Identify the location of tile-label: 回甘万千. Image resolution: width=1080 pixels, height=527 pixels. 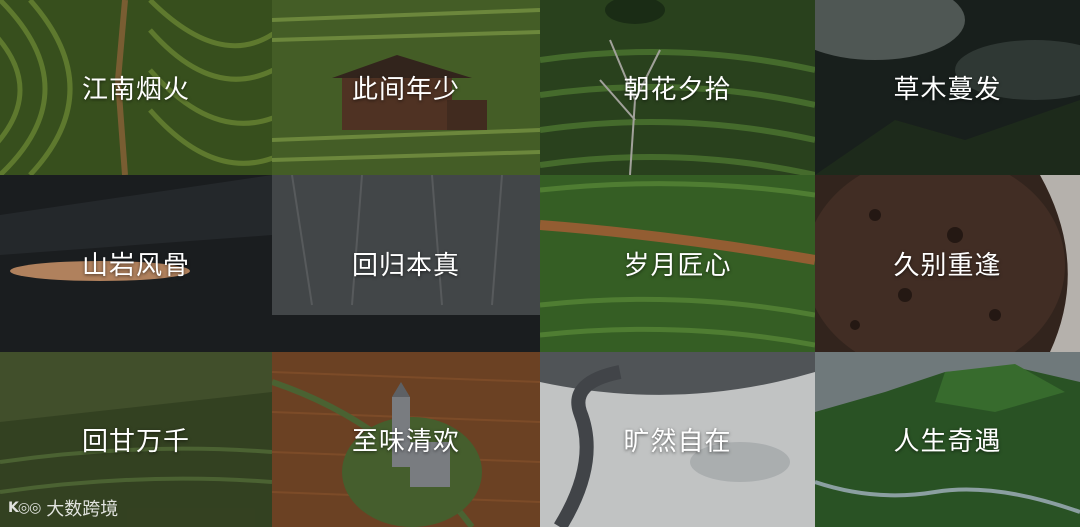
(135, 442).